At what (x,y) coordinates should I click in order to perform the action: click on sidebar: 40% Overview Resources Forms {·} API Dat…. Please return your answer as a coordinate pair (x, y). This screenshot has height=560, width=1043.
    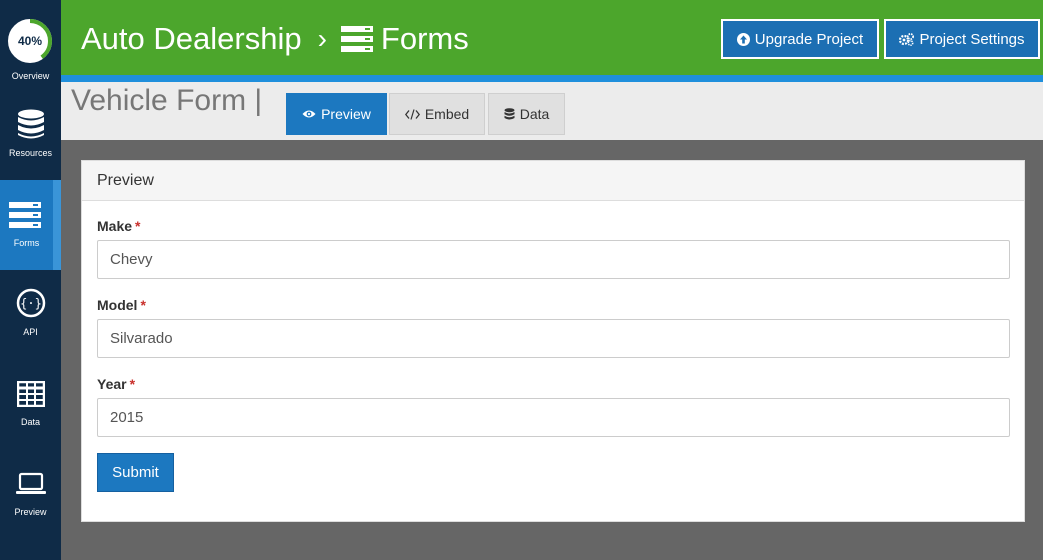
    Looking at the image, I should click on (30, 280).